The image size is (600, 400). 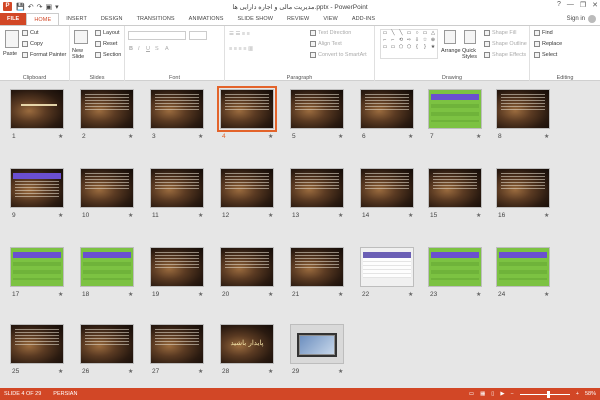 What do you see at coordinates (512, 394) in the screenshot?
I see `zoom-out-button: −` at bounding box center [512, 394].